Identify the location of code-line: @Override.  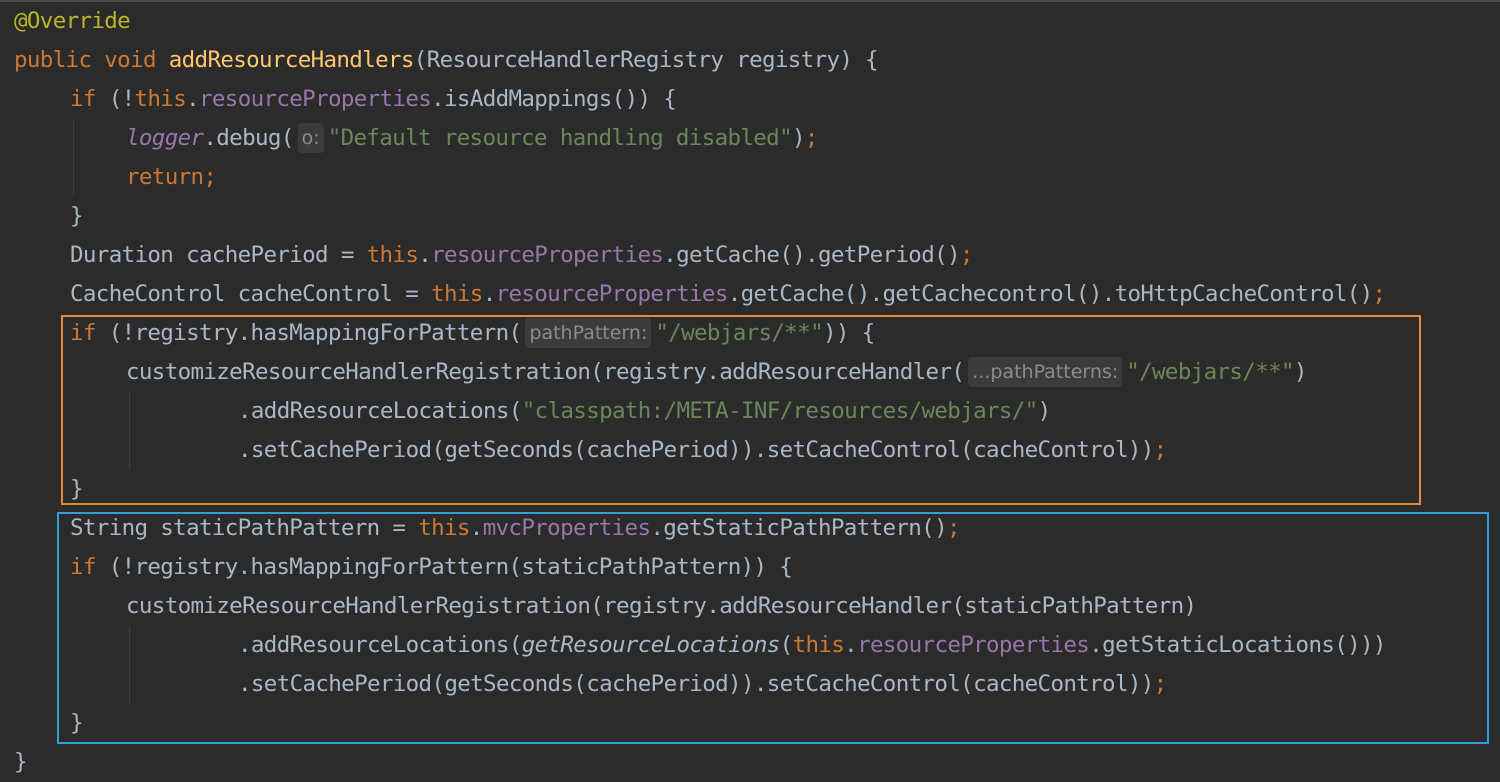
(700, 21).